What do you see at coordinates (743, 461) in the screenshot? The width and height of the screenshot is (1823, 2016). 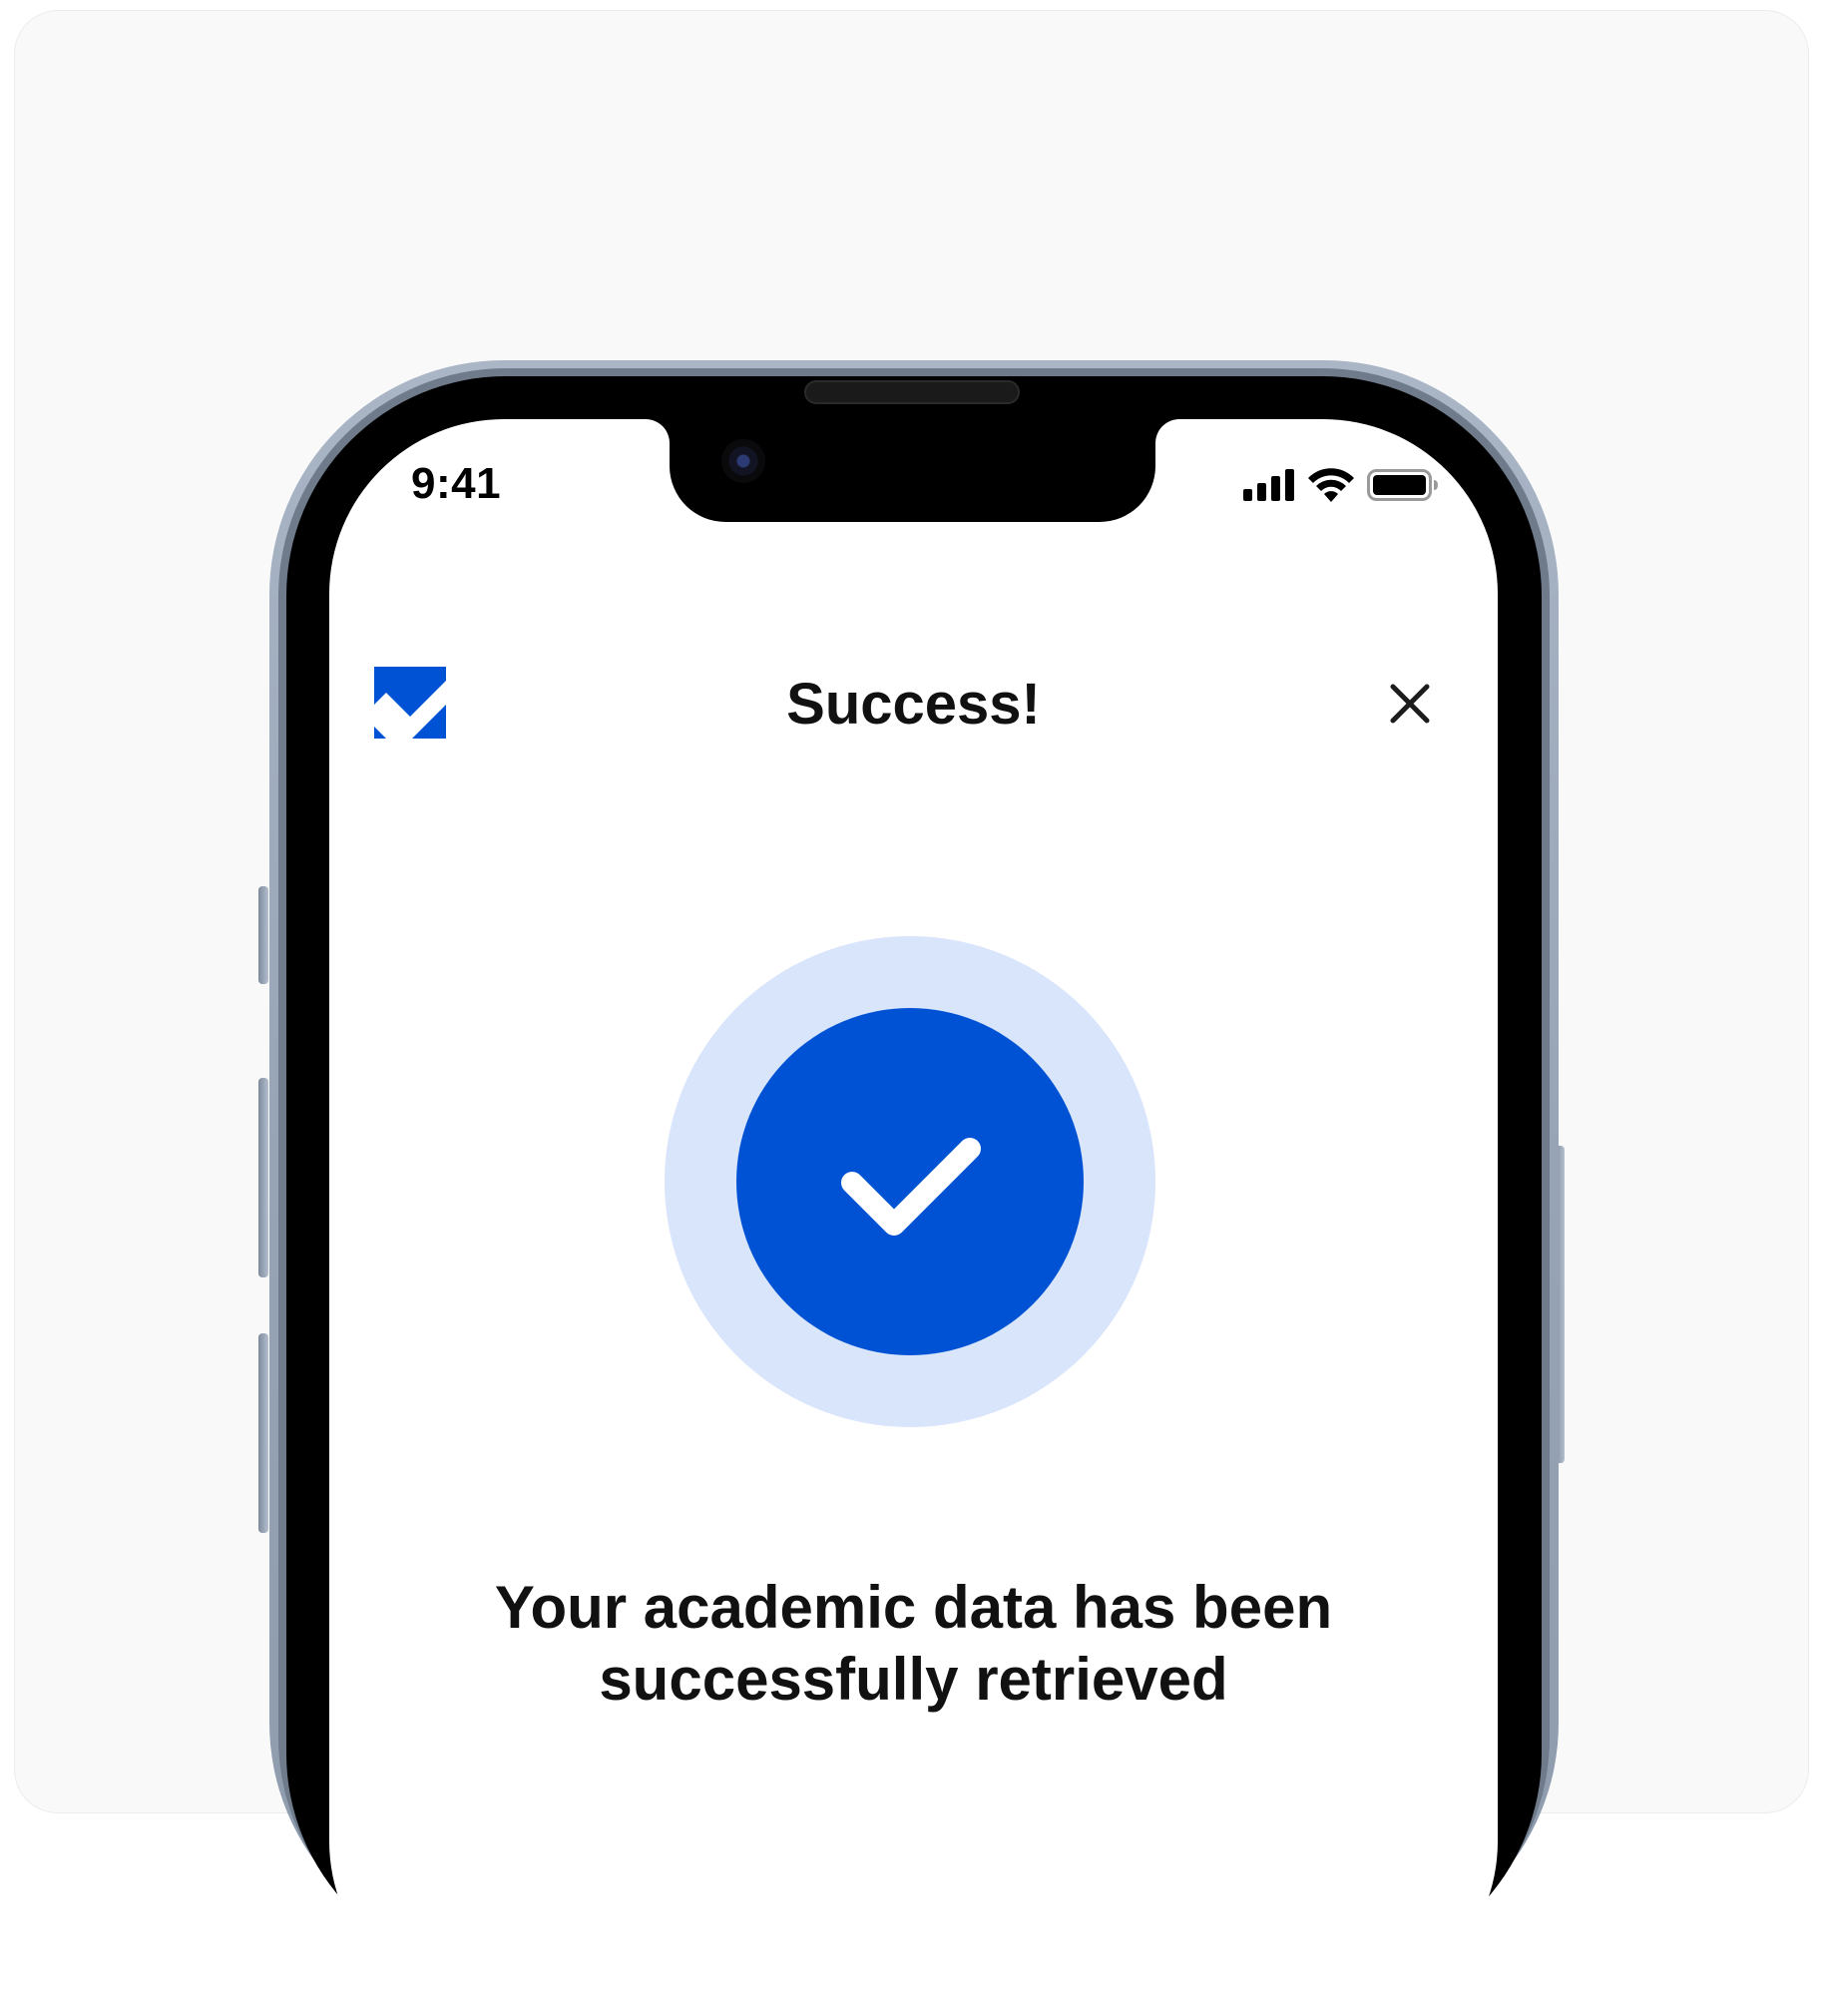 I see `front-camera` at bounding box center [743, 461].